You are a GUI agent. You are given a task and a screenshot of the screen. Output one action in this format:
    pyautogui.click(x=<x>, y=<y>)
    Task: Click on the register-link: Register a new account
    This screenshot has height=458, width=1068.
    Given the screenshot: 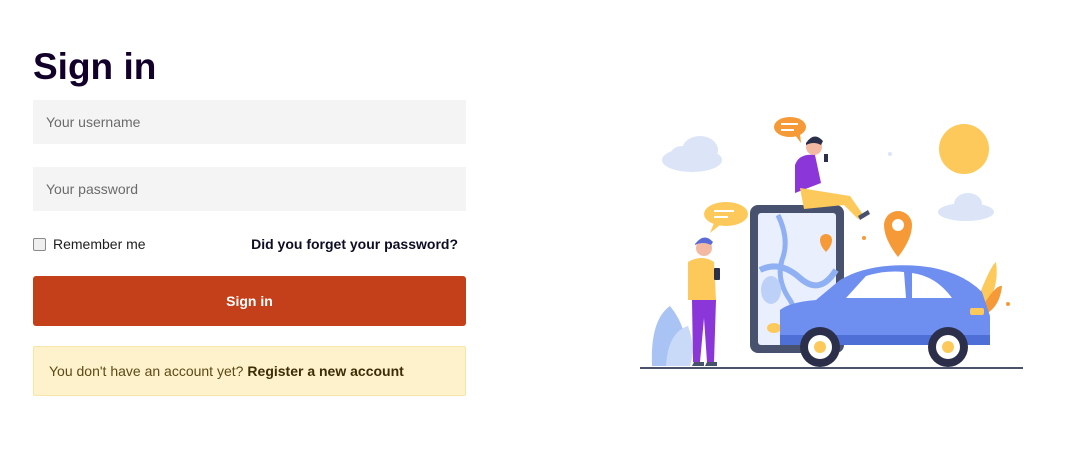 What is the action you would take?
    pyautogui.click(x=325, y=371)
    